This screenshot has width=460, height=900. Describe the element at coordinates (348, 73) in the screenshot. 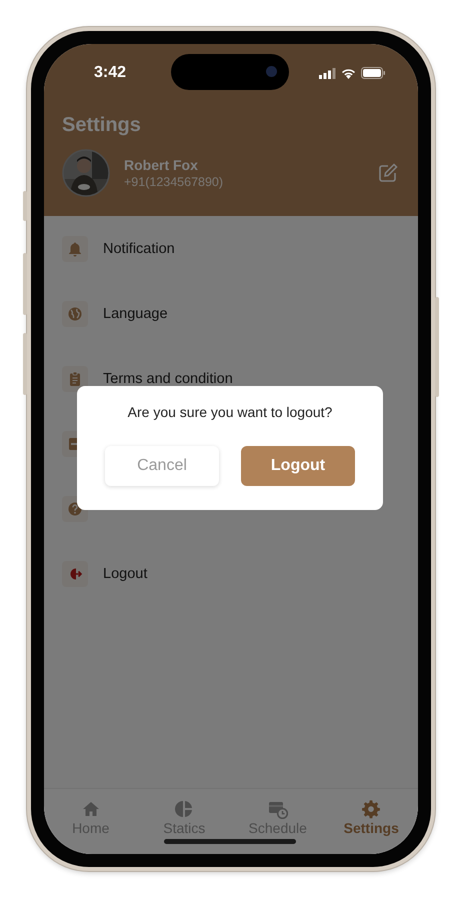

I see `wifi-icon` at that location.